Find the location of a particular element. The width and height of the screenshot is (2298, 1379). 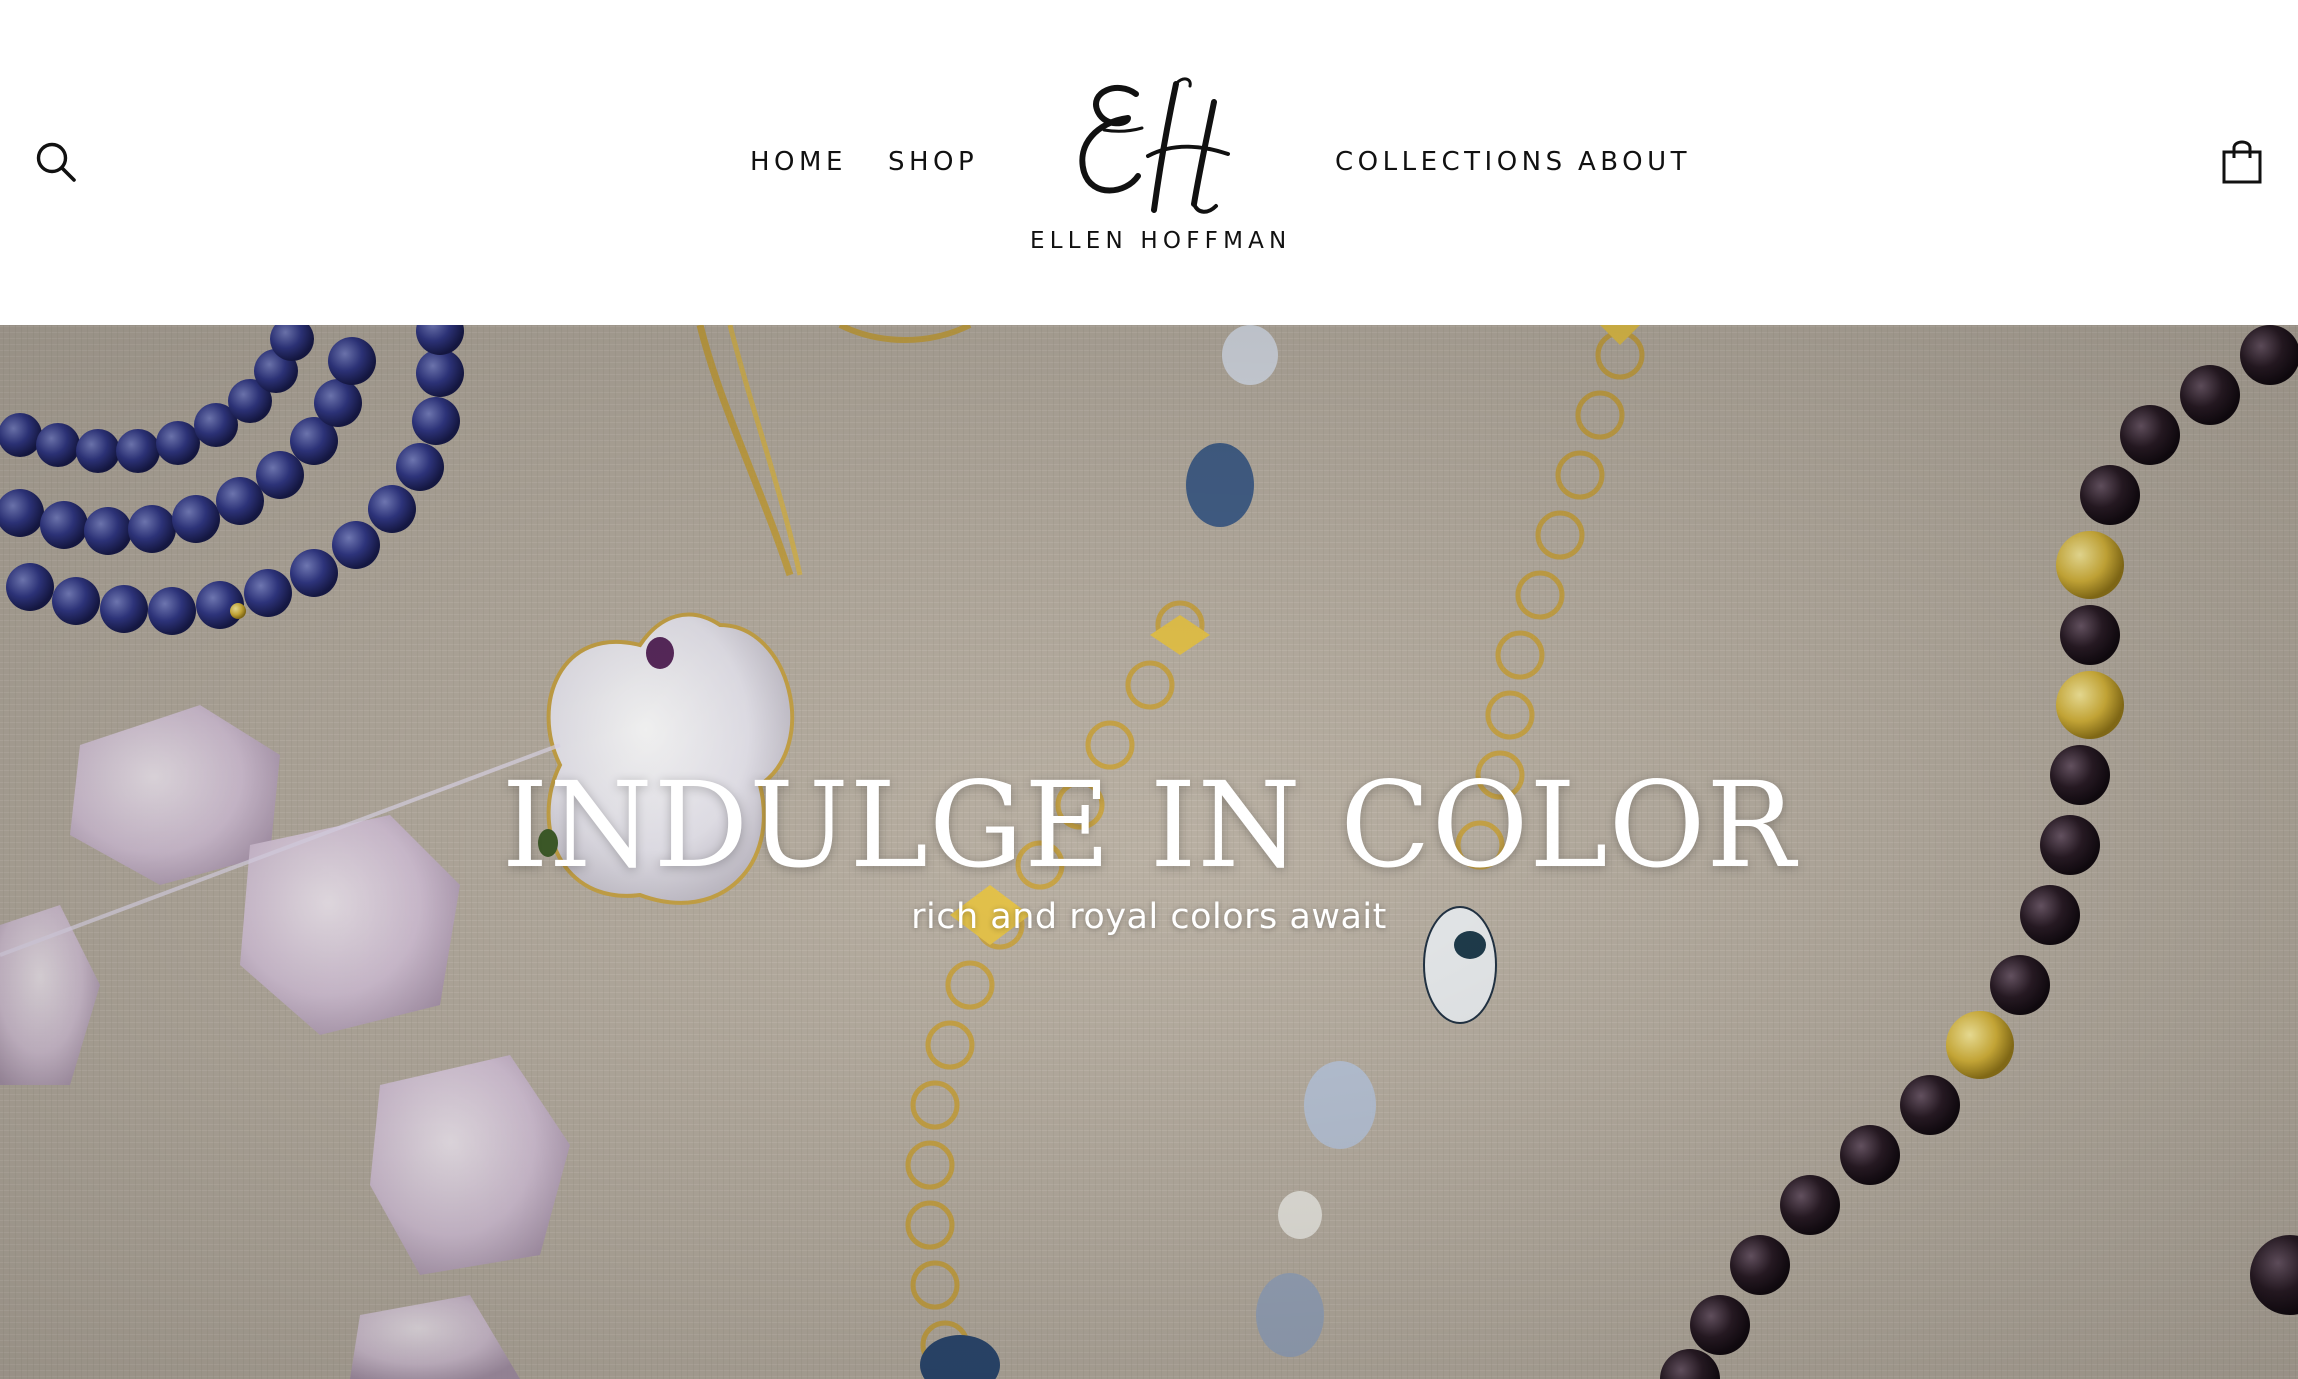

eh-monogram-logo is located at coordinates (1154, 145).